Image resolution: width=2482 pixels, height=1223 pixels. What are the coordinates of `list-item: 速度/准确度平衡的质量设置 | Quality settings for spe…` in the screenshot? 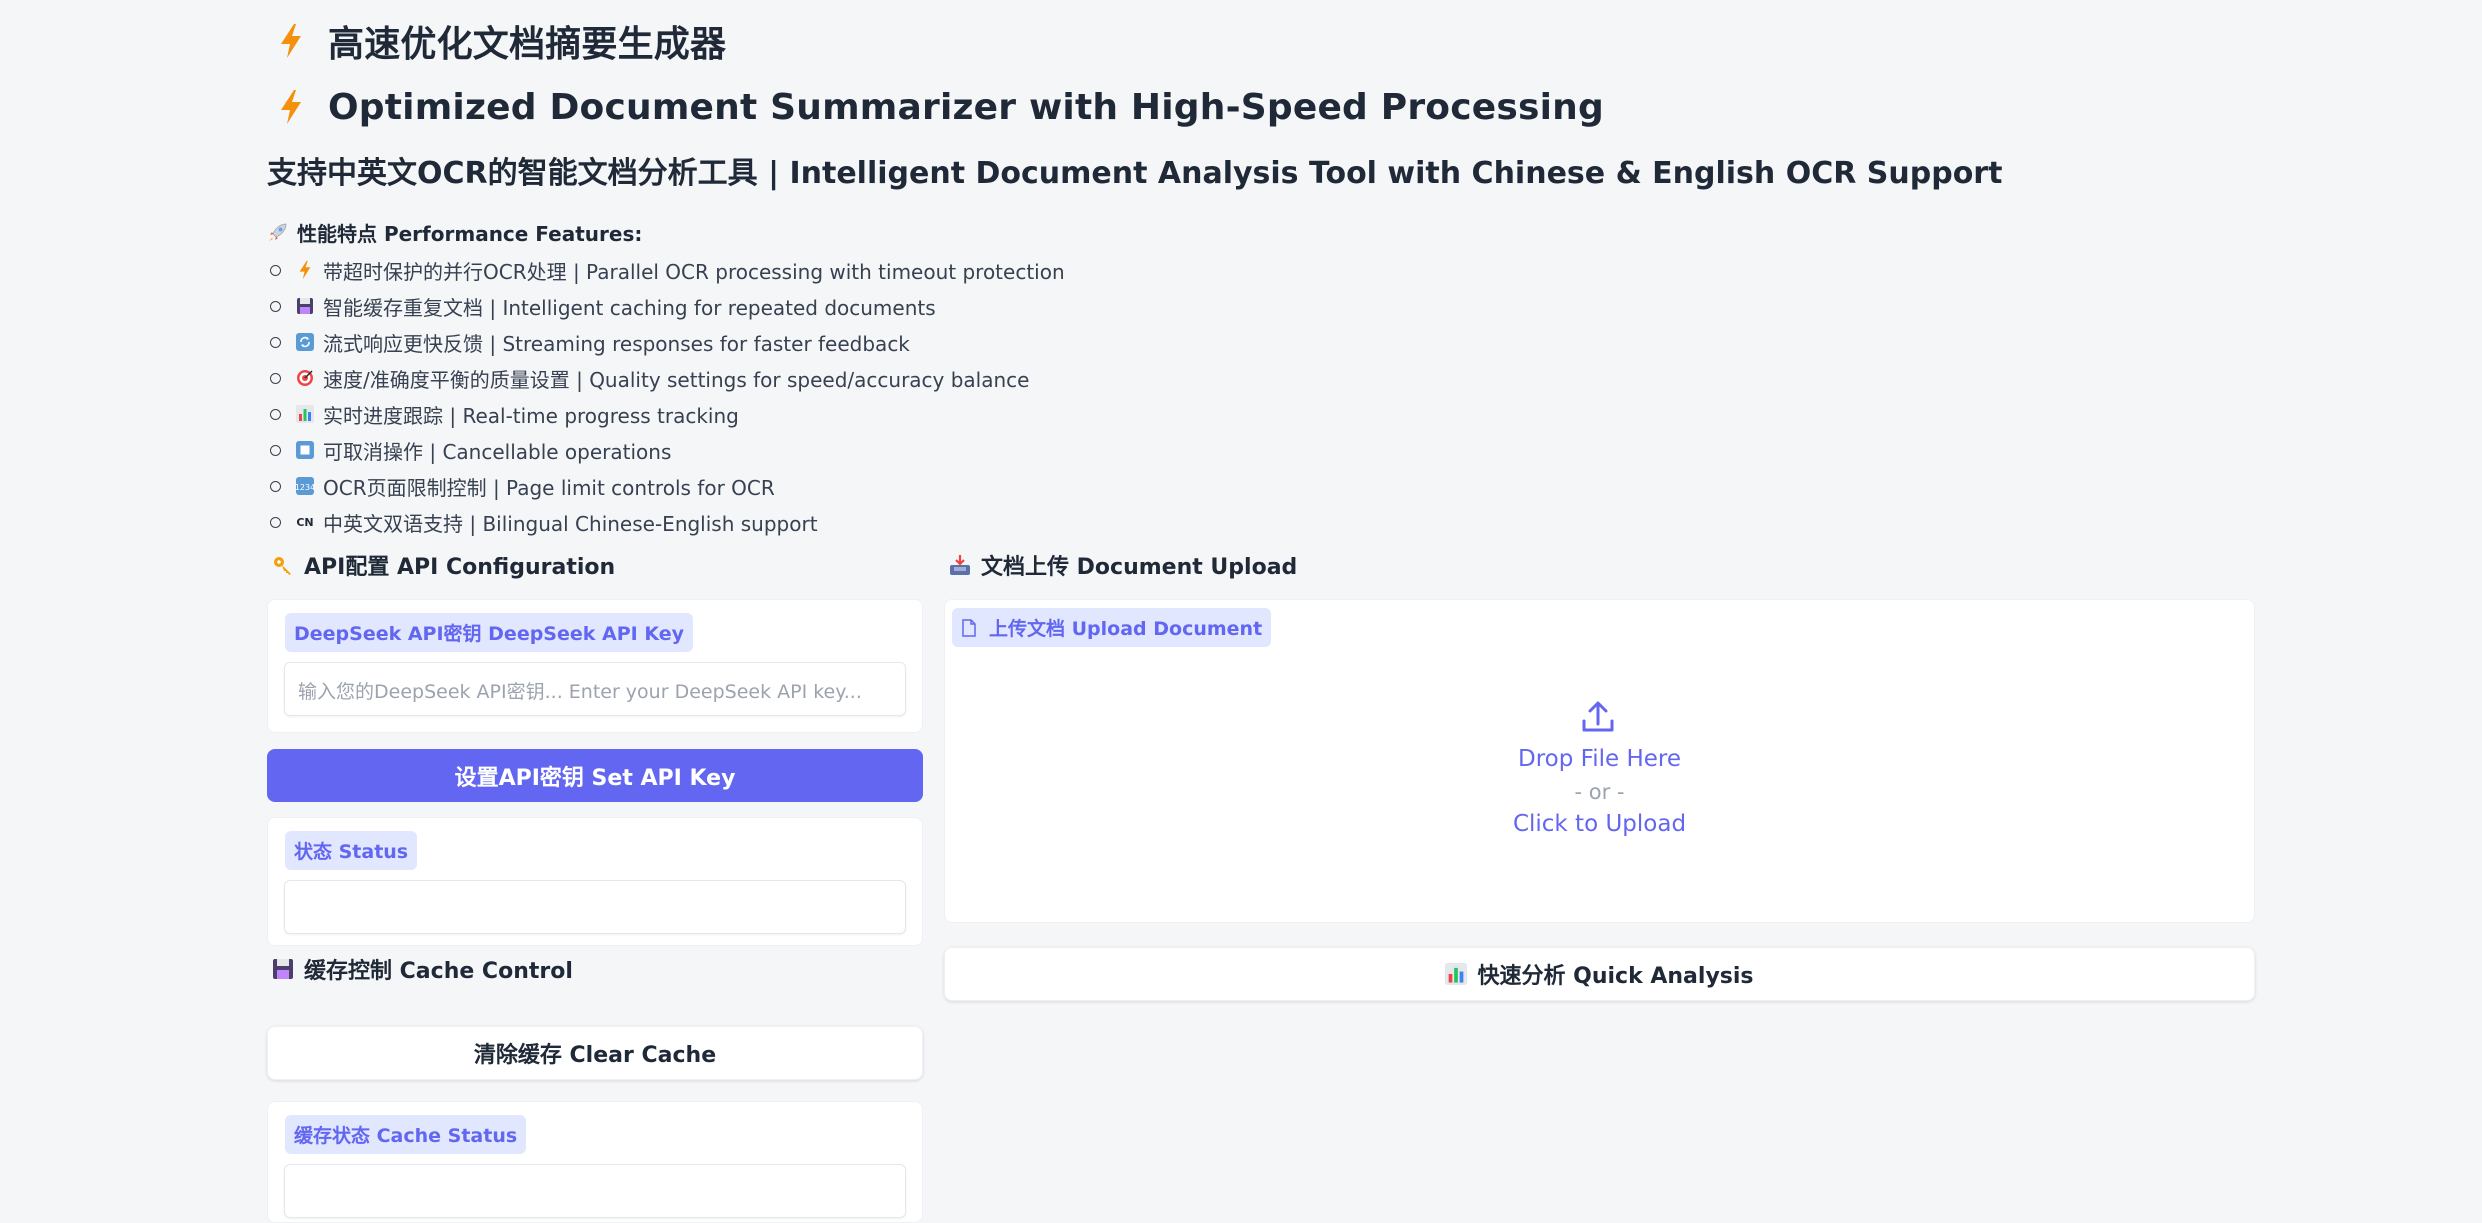 It's located at (1262, 378).